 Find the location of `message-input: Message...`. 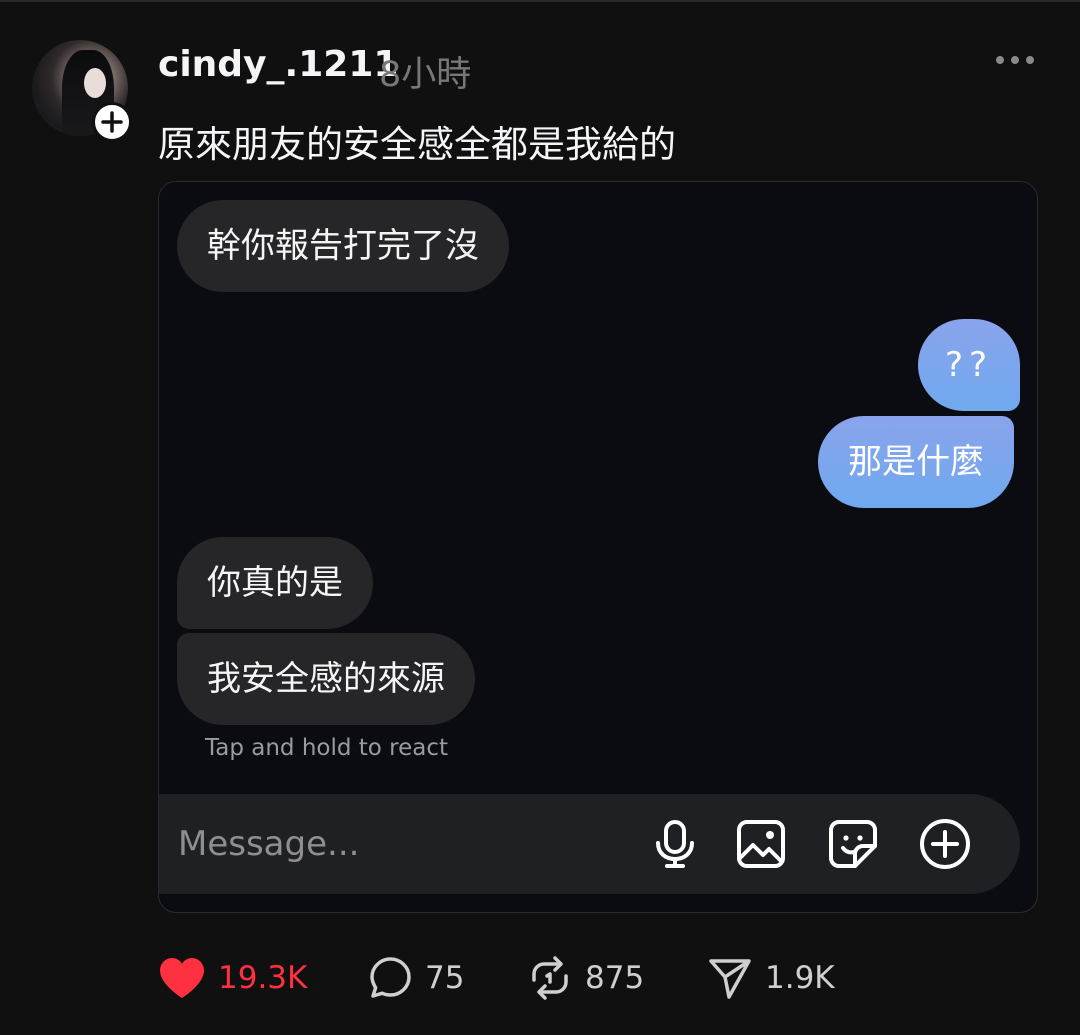

message-input: Message... is located at coordinates (268, 844).